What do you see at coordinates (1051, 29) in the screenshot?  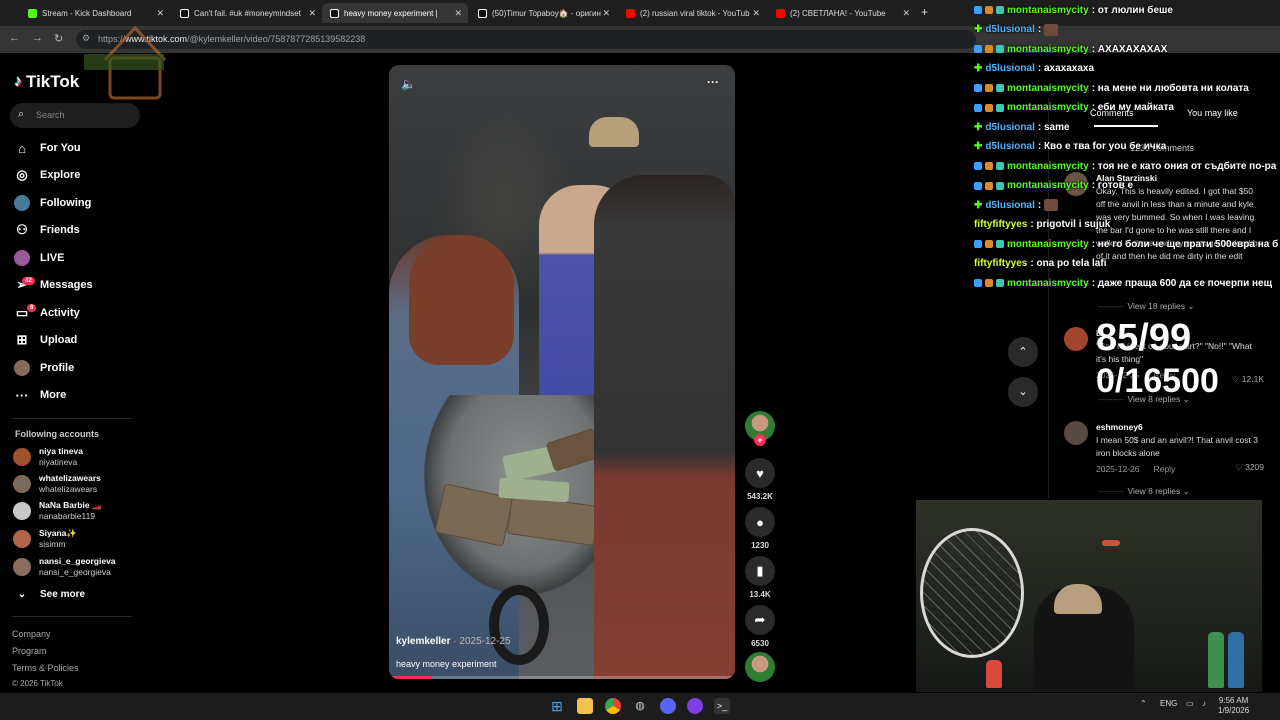 I see `chat-emote` at bounding box center [1051, 29].